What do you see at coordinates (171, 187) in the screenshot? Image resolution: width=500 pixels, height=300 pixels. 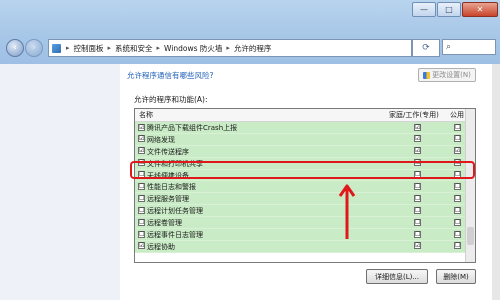 I see `program-name: 性能日志和警报` at bounding box center [171, 187].